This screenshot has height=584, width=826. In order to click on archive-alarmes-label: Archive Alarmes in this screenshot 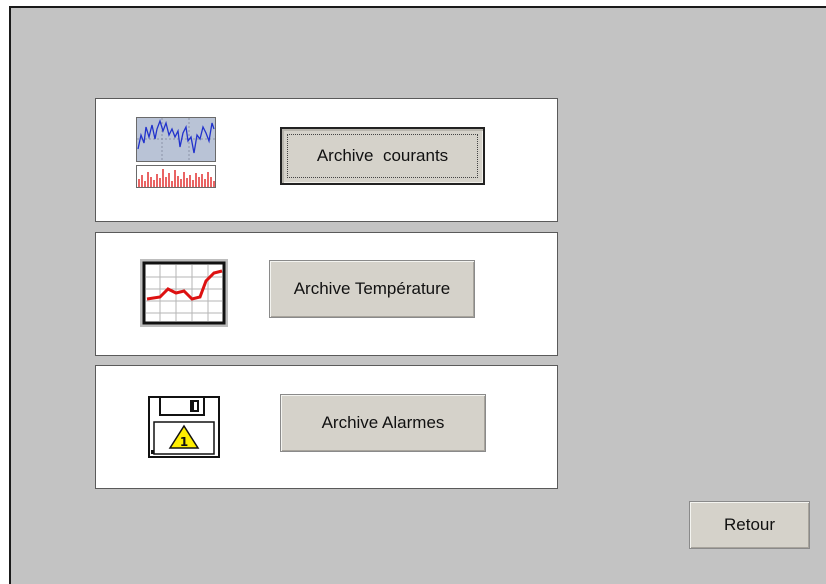, I will do `click(383, 422)`.